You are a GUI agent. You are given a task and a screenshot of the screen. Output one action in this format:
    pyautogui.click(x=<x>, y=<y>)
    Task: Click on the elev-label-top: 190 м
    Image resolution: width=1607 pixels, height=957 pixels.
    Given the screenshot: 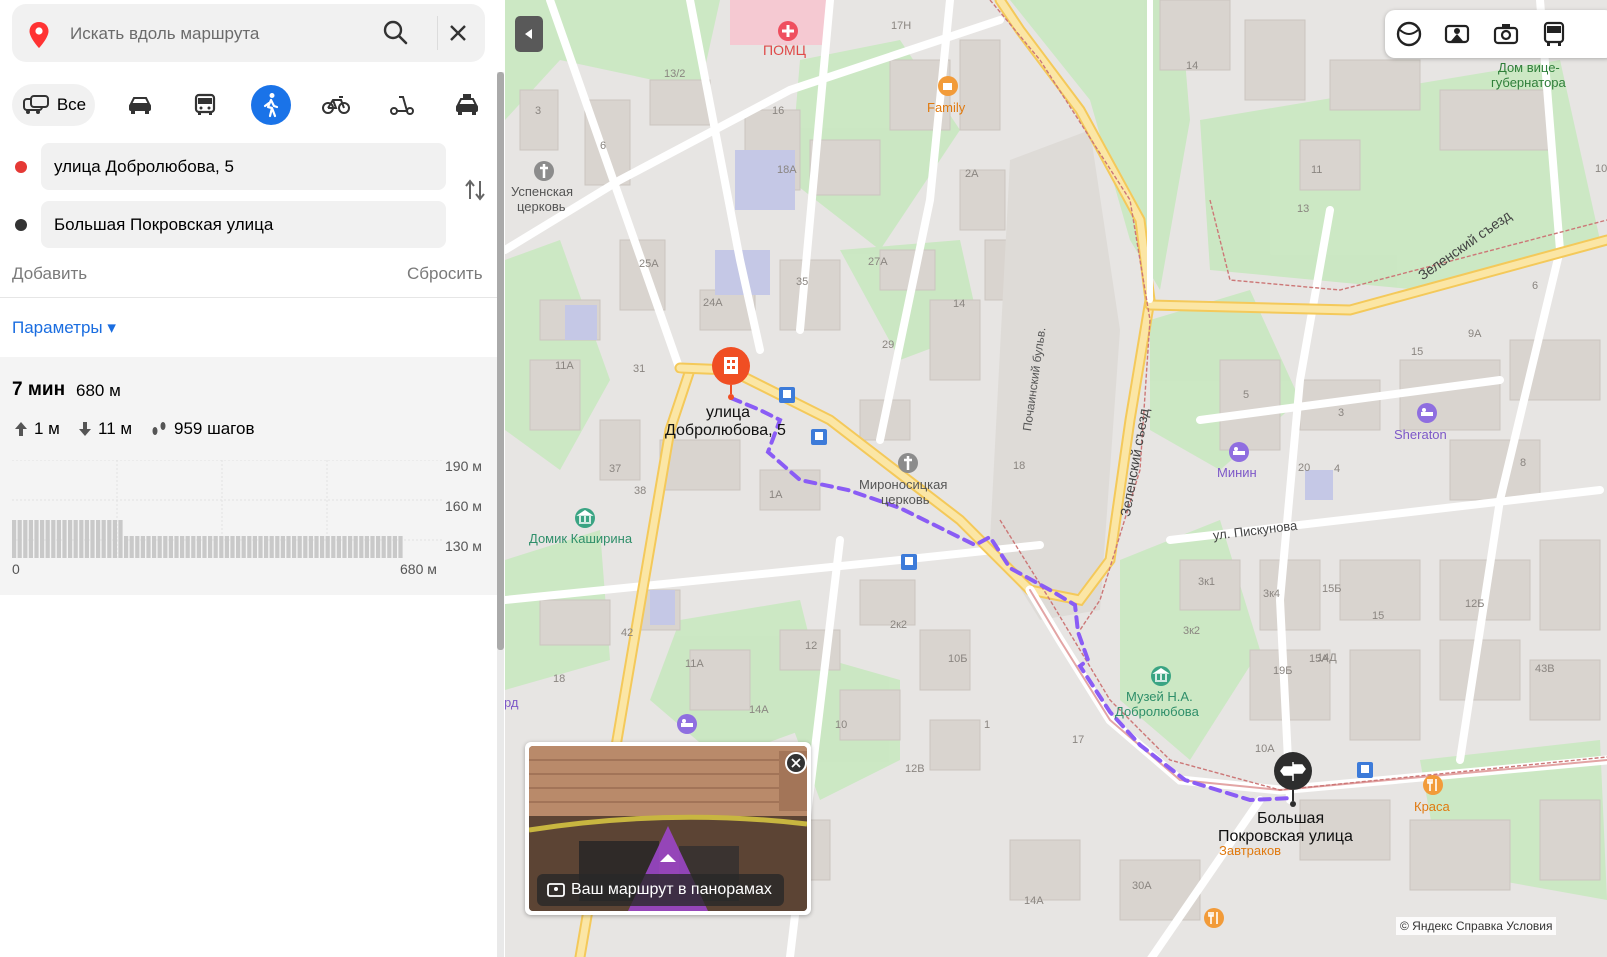 What is the action you would take?
    pyautogui.click(x=463, y=466)
    